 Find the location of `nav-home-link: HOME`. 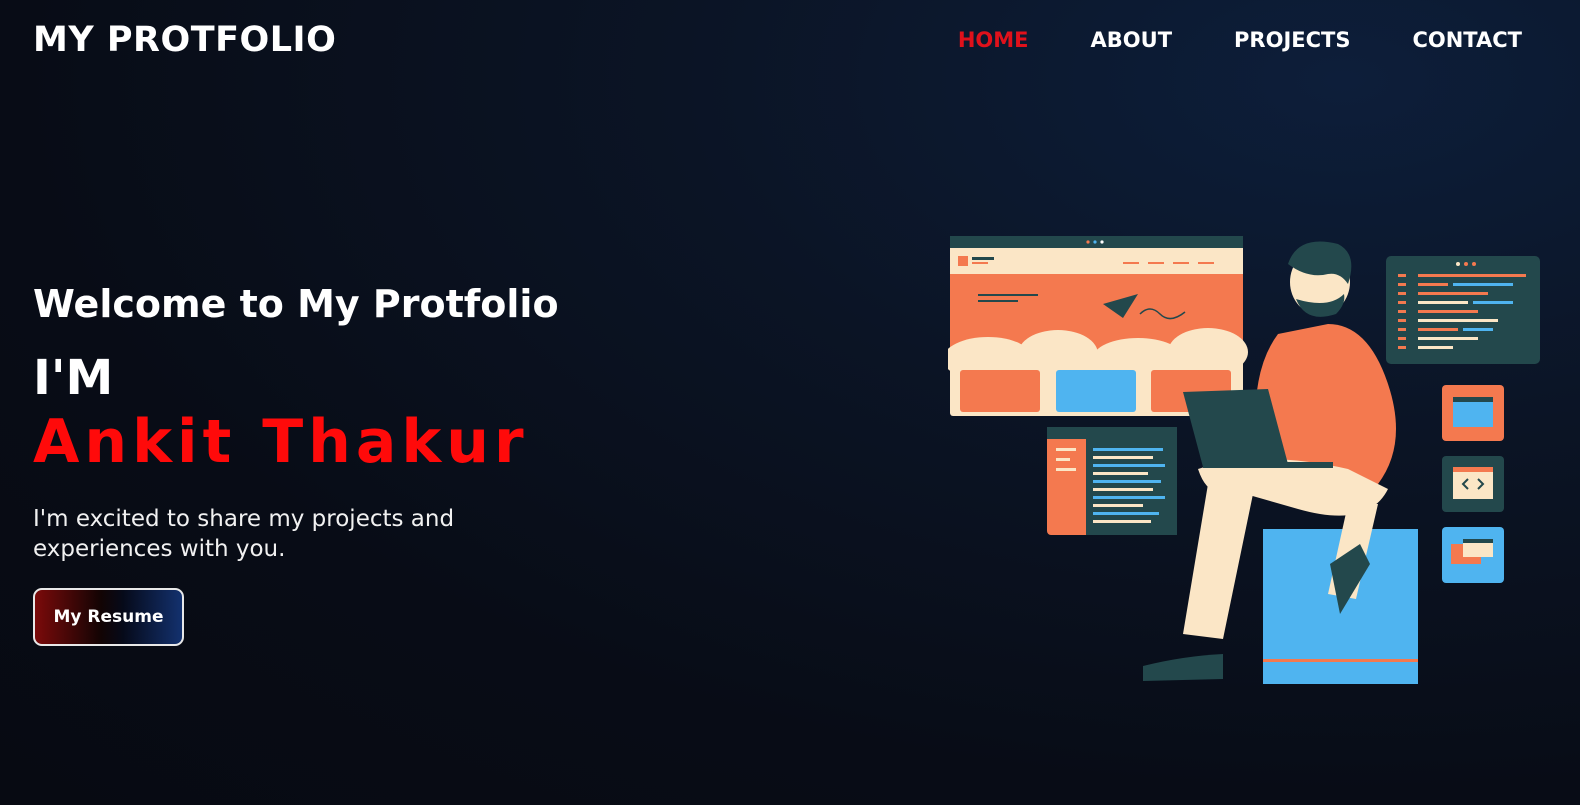

nav-home-link: HOME is located at coordinates (993, 40).